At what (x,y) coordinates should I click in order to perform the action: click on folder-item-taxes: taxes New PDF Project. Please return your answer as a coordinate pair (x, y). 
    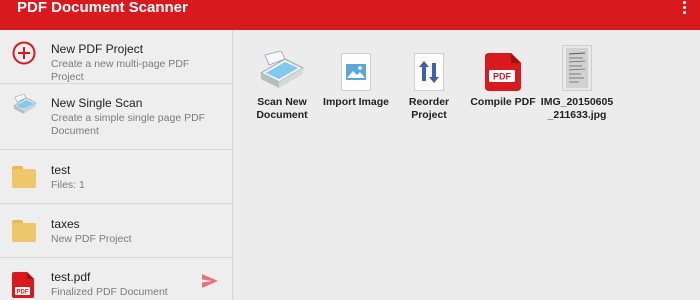
    Looking at the image, I should click on (116, 231).